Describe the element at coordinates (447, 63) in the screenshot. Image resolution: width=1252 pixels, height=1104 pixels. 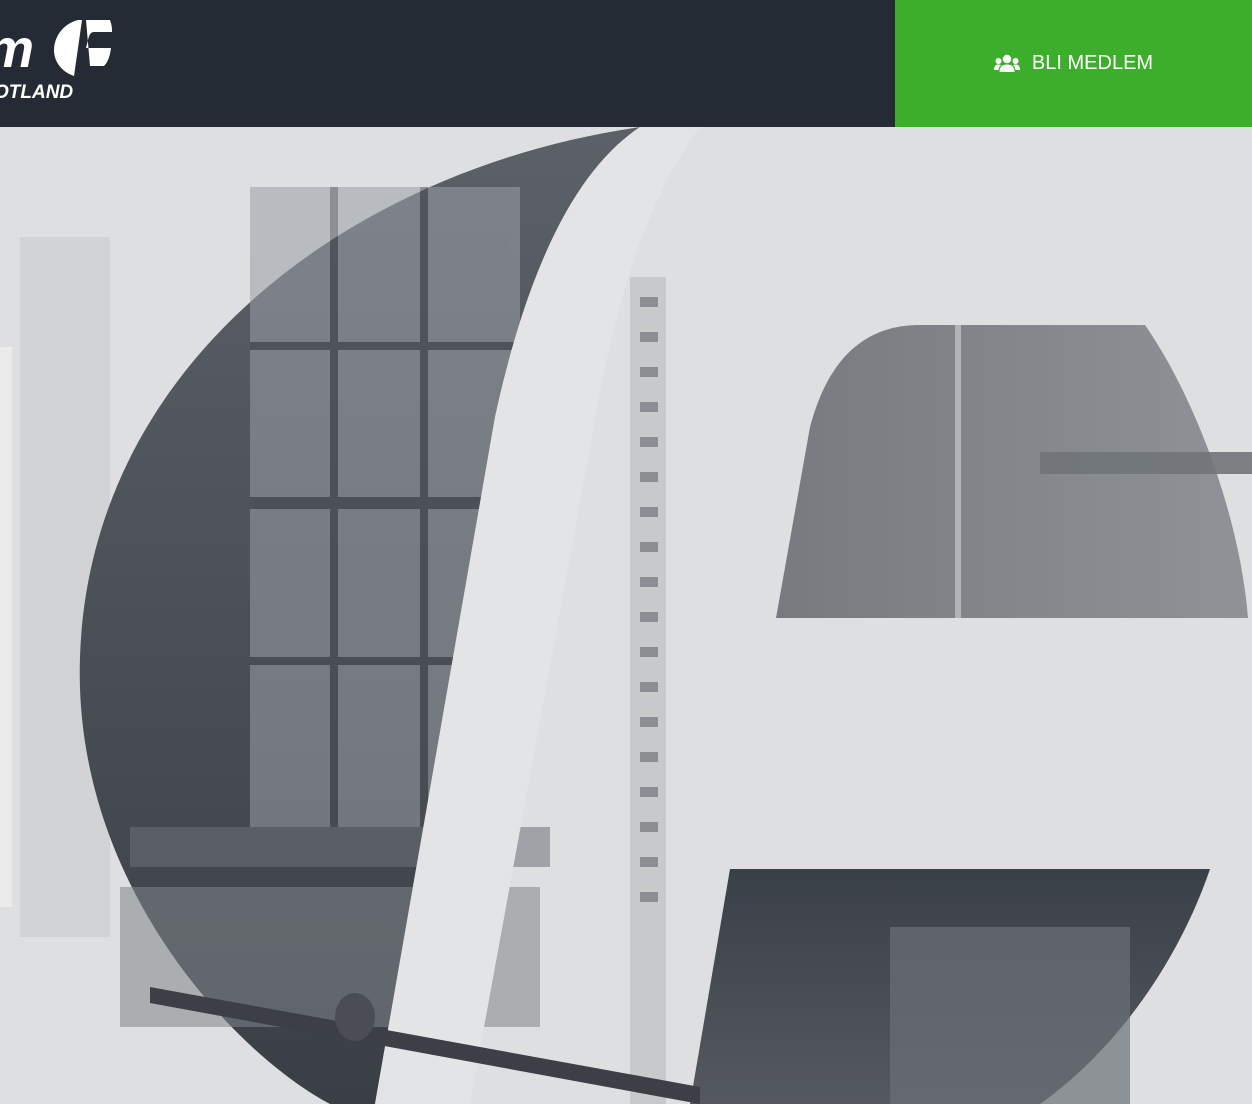
I see `logo: m OTLAND` at that location.